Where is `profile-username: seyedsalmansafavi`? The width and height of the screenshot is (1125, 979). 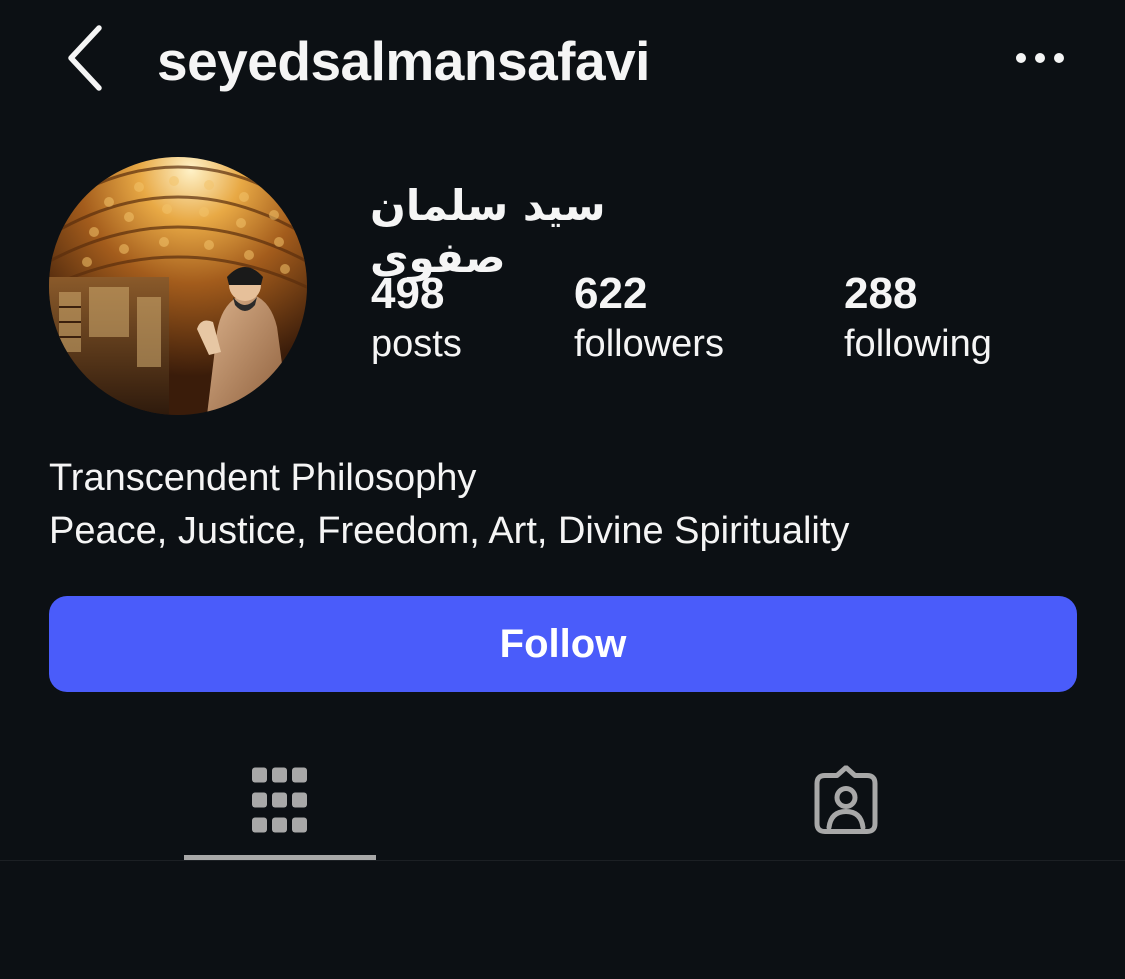 profile-username: seyedsalmansafavi is located at coordinates (403, 61).